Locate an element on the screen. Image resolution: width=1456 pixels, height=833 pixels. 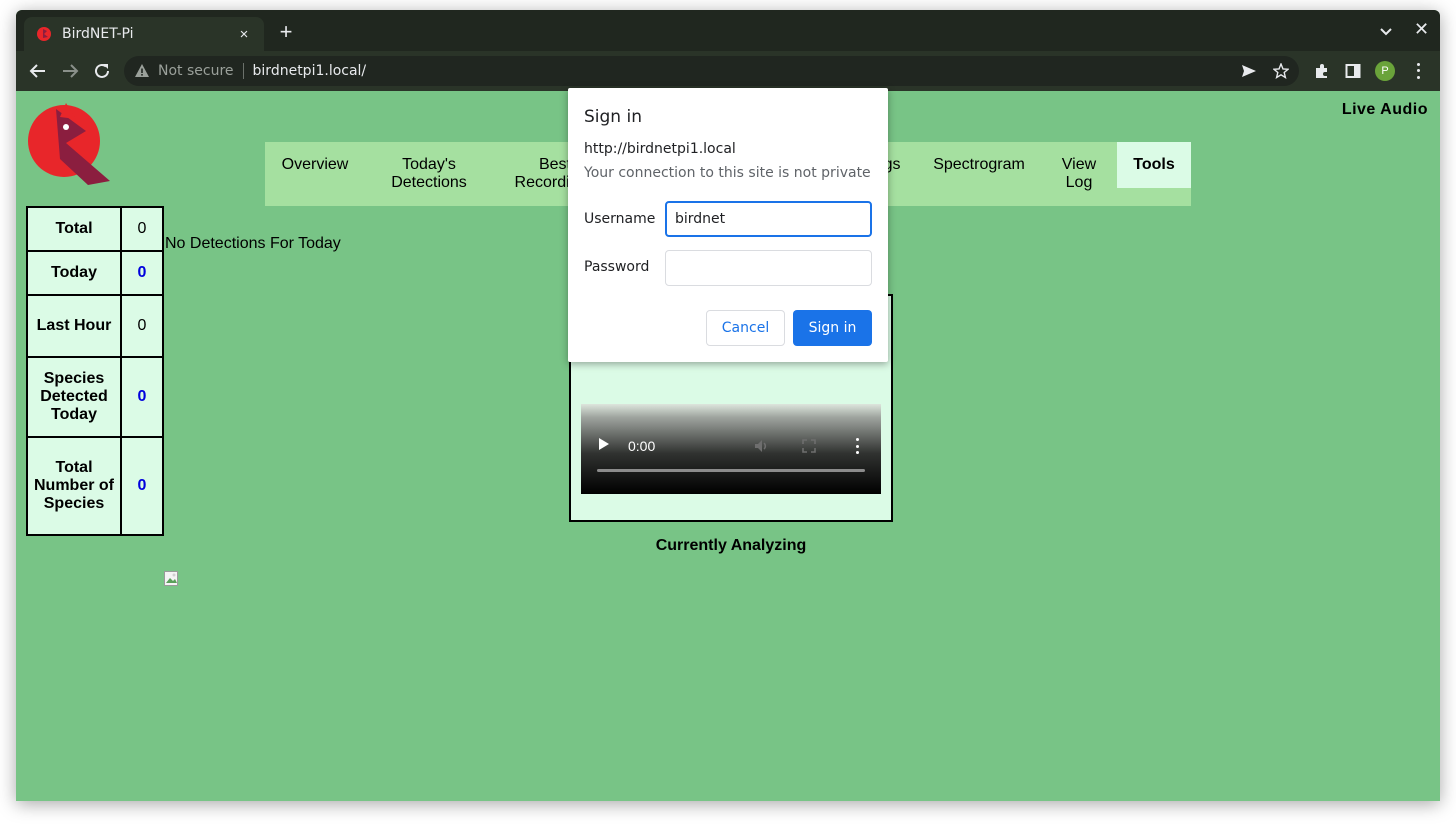
stat-label: Total Number of Species is located at coordinates (74, 486).